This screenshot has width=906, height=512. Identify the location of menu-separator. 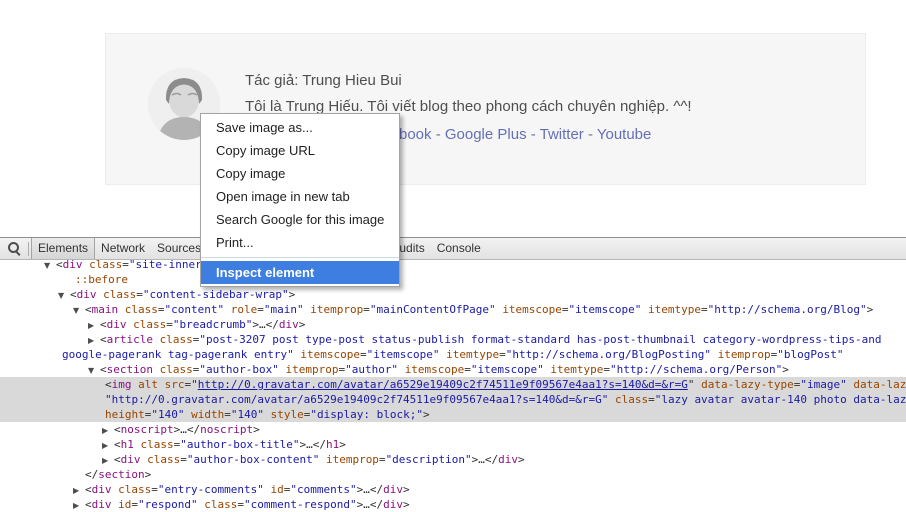
(300, 257).